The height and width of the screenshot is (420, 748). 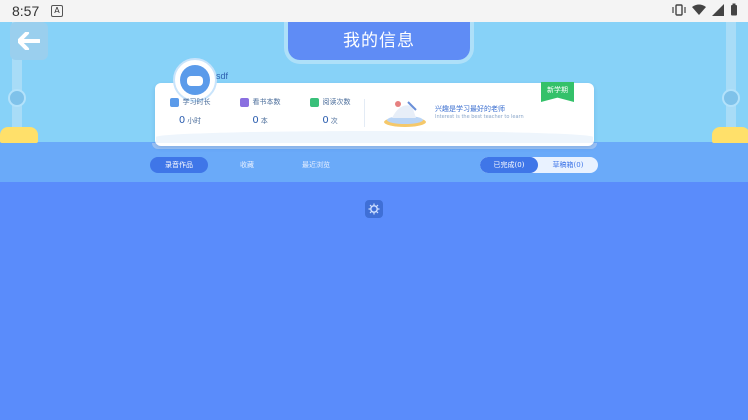 I want to click on tab-recordings: 录音作品, so click(x=179, y=165).